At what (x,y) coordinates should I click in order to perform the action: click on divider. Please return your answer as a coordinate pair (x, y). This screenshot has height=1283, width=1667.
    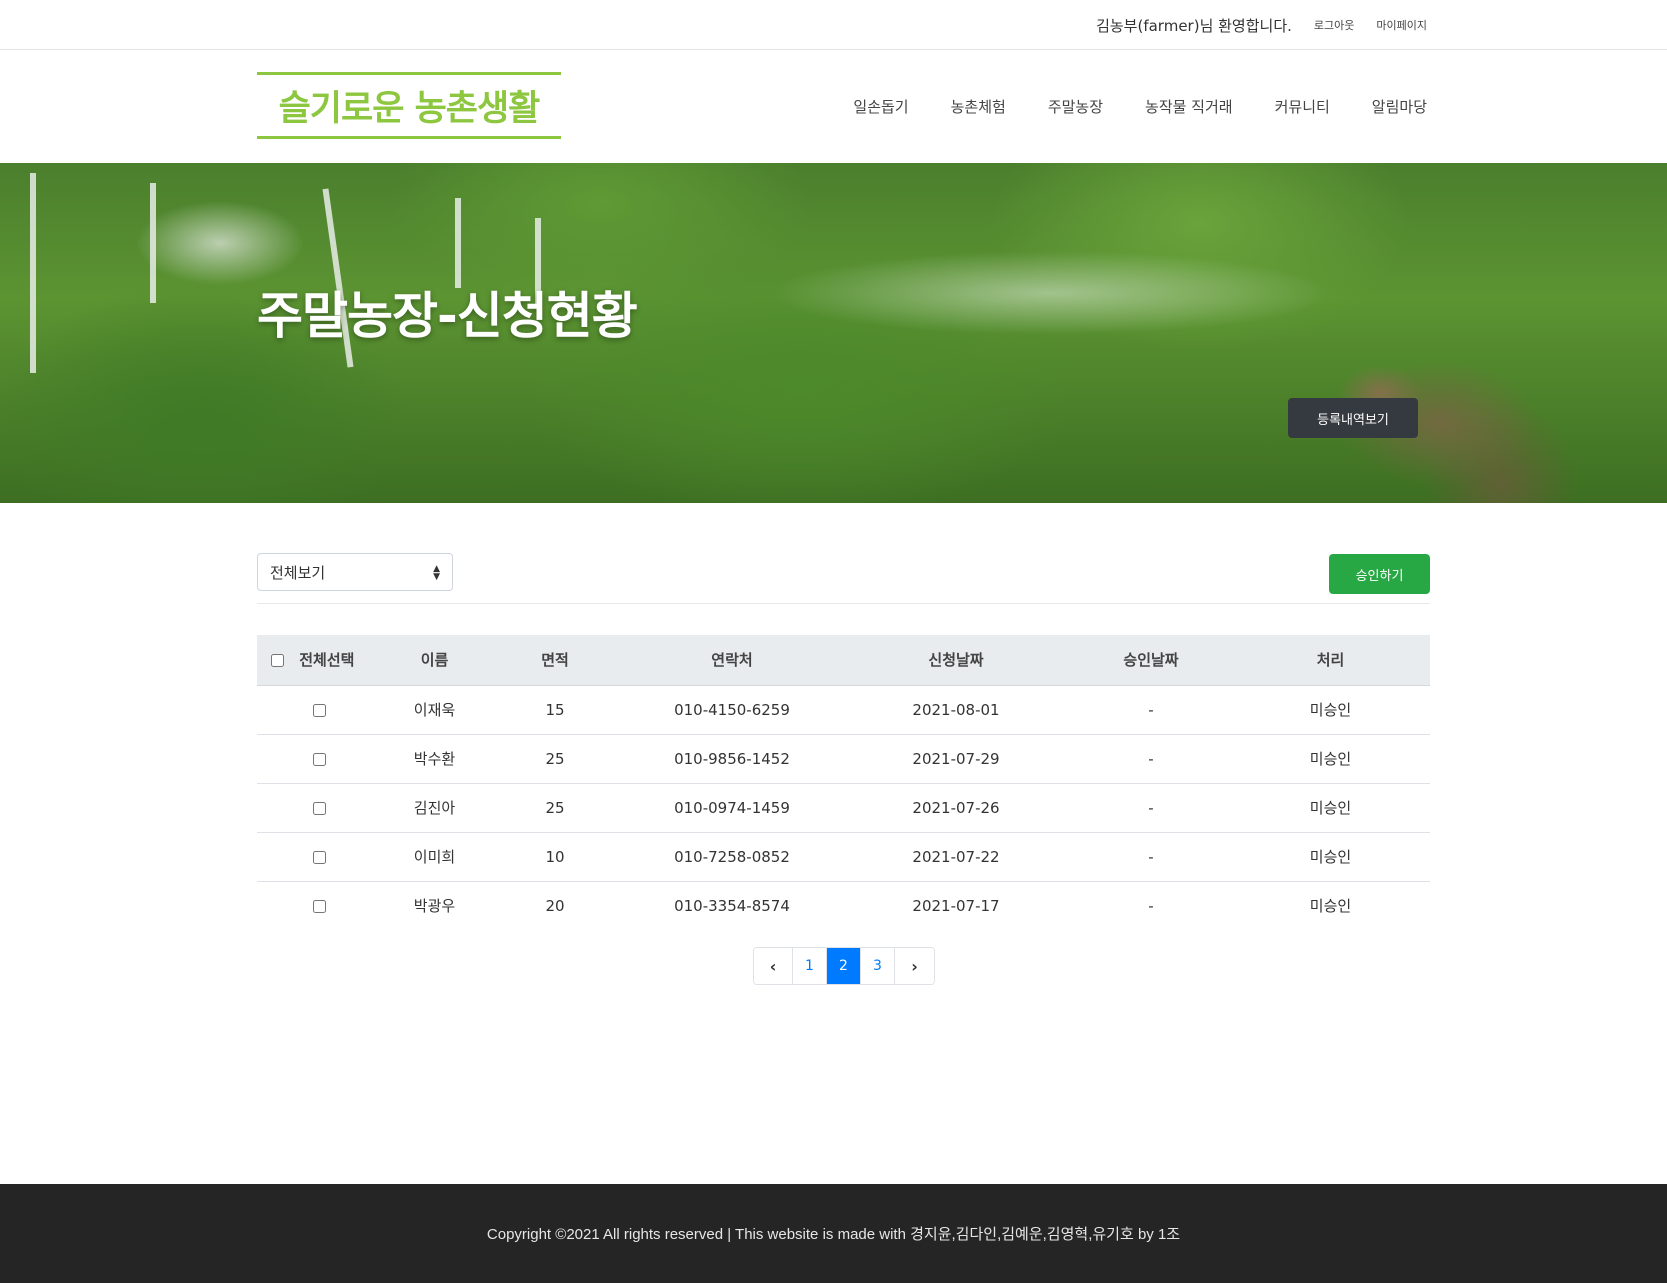
    Looking at the image, I should click on (843, 603).